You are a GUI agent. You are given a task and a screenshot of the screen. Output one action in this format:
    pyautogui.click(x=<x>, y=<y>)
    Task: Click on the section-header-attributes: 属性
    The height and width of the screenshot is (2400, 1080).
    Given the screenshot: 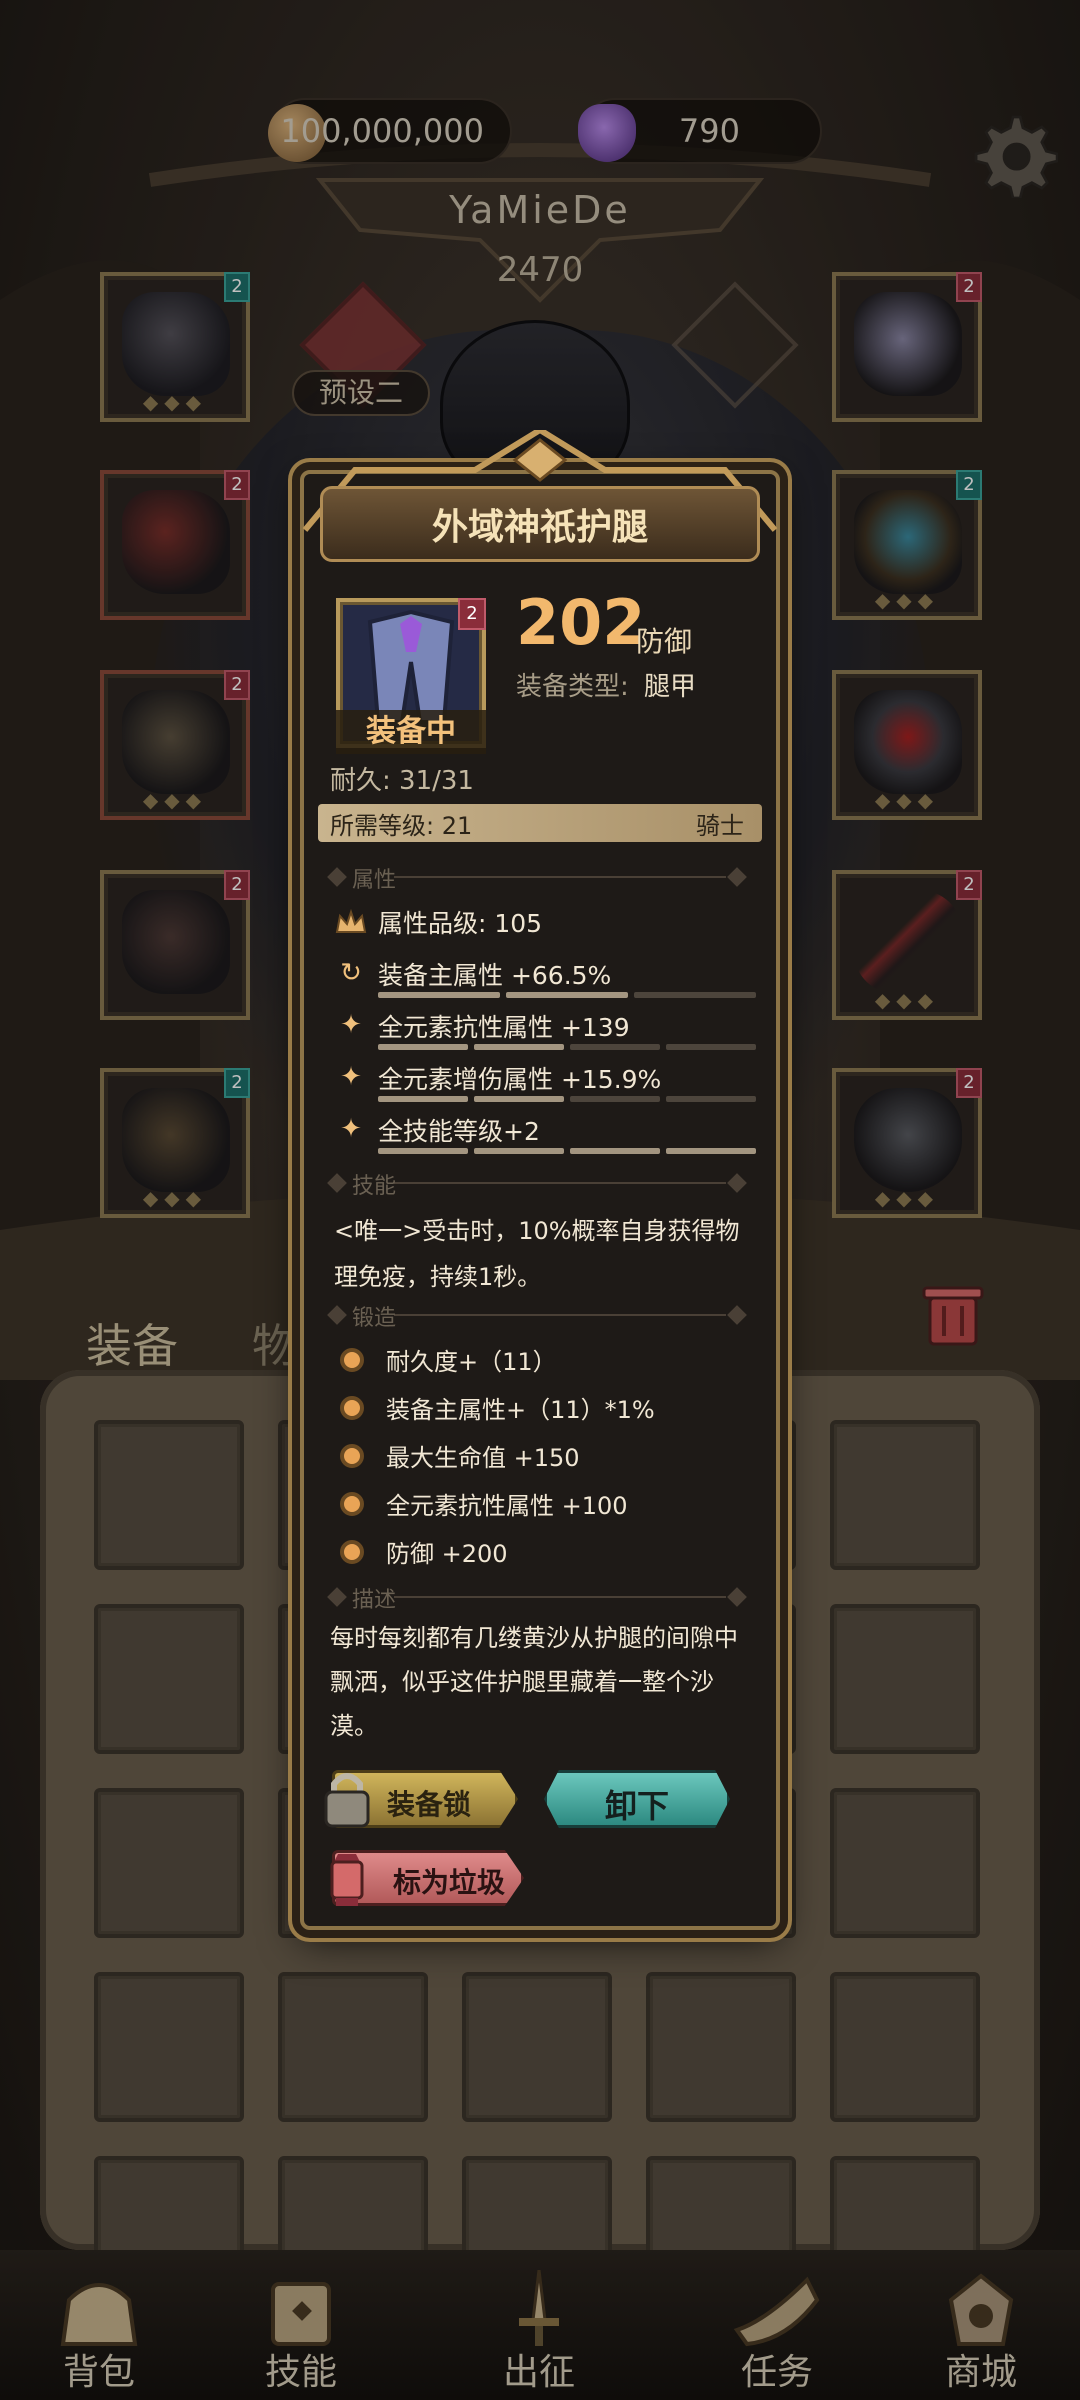 What is the action you would take?
    pyautogui.click(x=538, y=877)
    